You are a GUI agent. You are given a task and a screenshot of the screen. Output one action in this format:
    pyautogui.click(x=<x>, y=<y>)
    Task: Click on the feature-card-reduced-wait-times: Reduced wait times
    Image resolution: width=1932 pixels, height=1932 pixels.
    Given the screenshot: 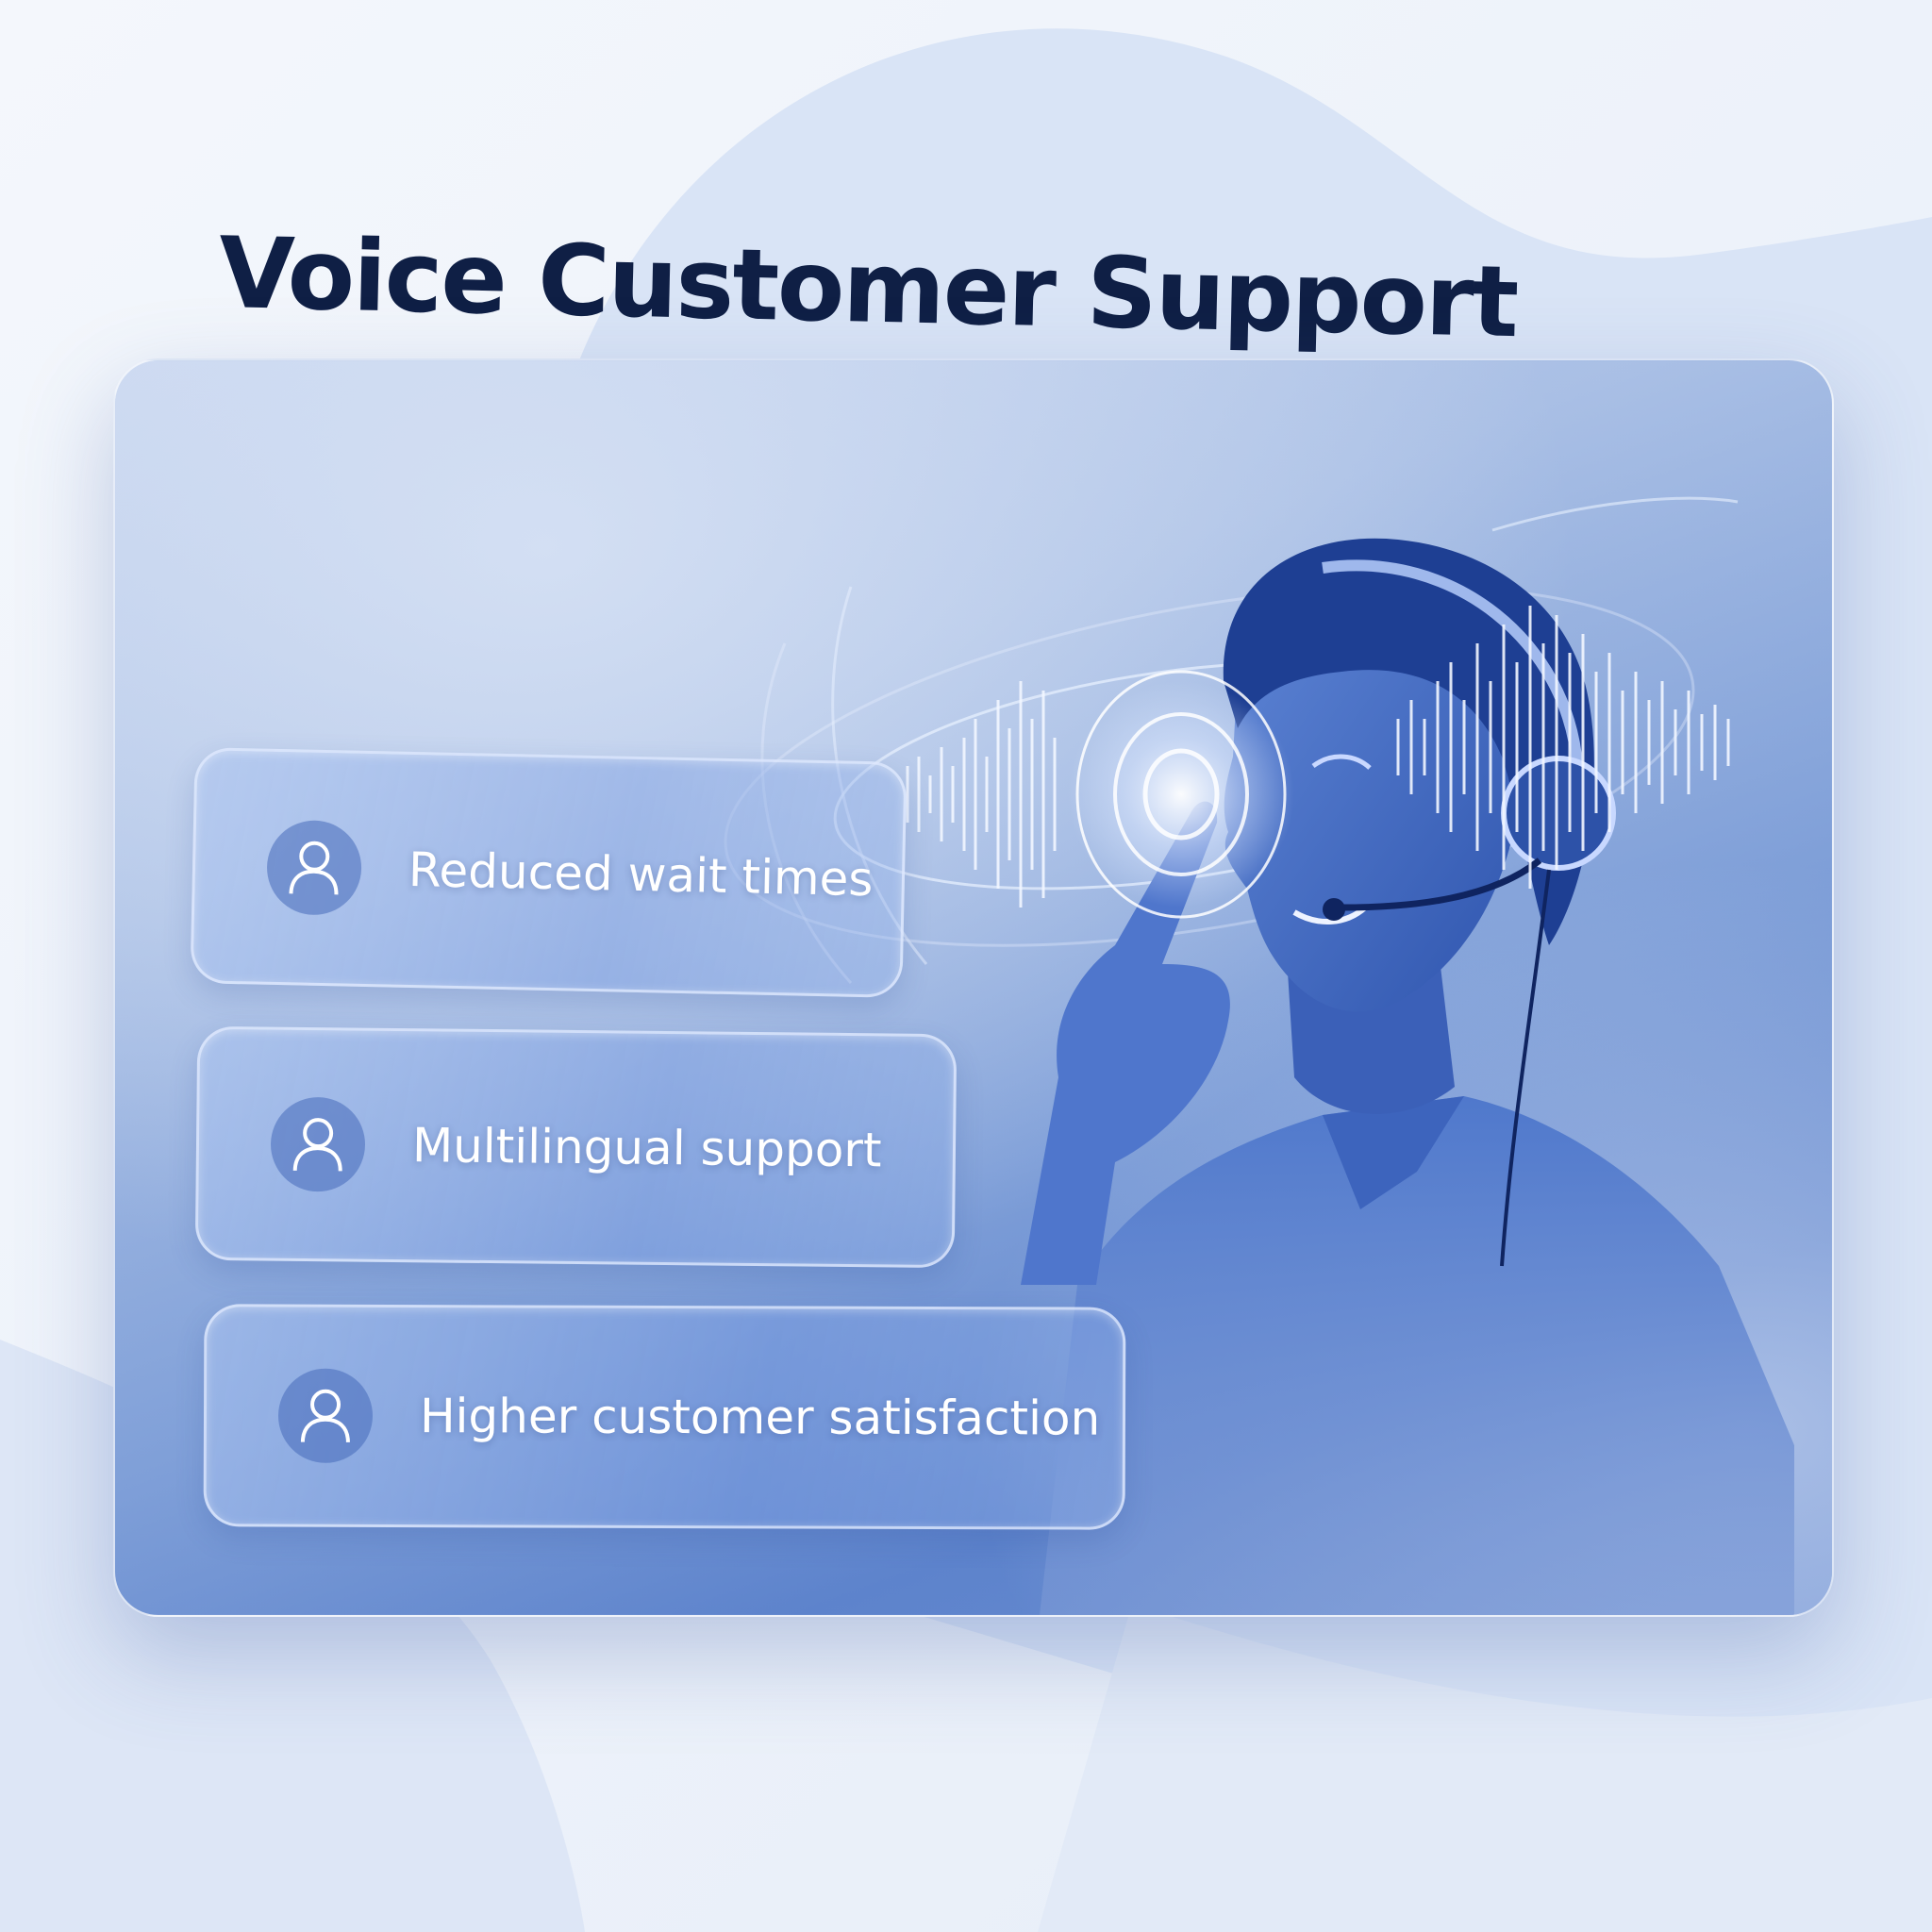 What is the action you would take?
    pyautogui.click(x=549, y=872)
    